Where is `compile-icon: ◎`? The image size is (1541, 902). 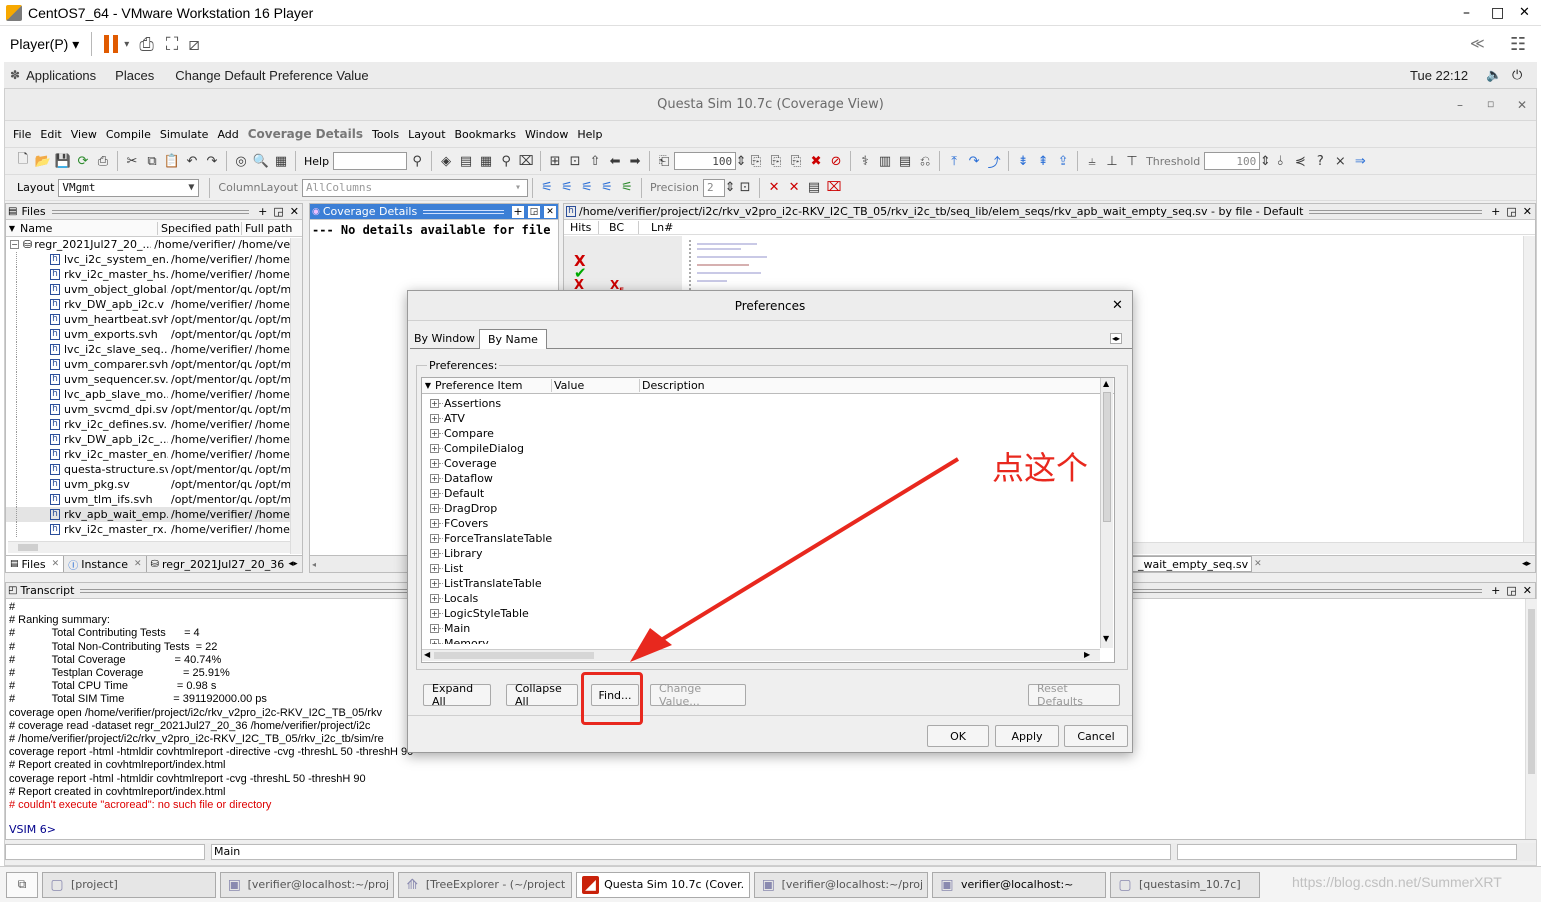 compile-icon: ◎ is located at coordinates (241, 161).